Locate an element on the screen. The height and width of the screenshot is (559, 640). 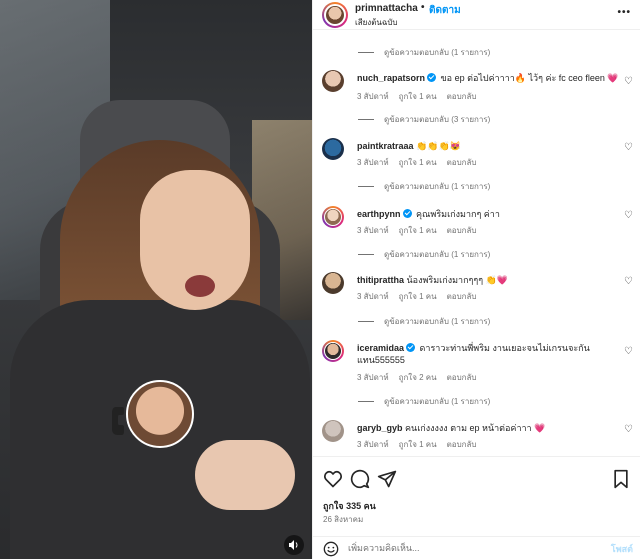
post-date: 26 สิงหาคม is located at coordinates (343, 519).